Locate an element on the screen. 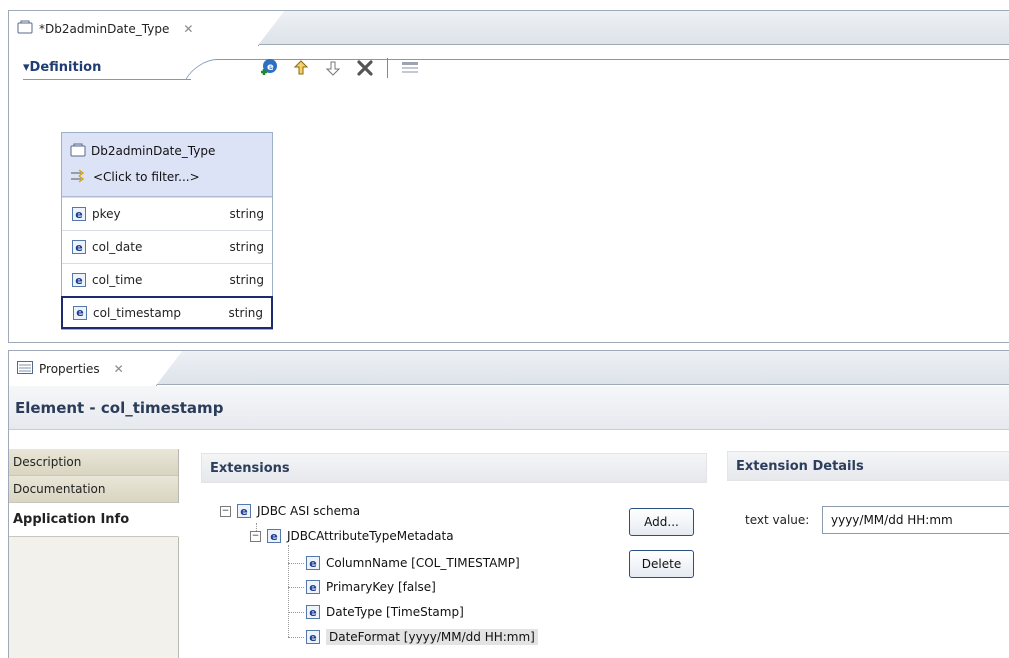  properties-tabstrip: Properties ✕ is located at coordinates (509, 368).